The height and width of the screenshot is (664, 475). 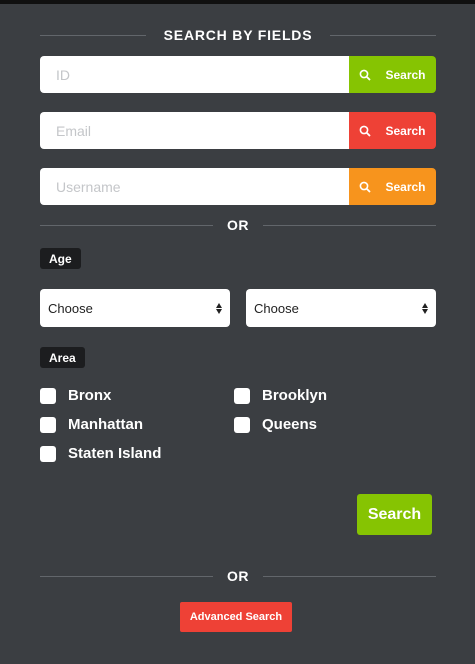 I want to click on email-search-button: Search, so click(x=392, y=130).